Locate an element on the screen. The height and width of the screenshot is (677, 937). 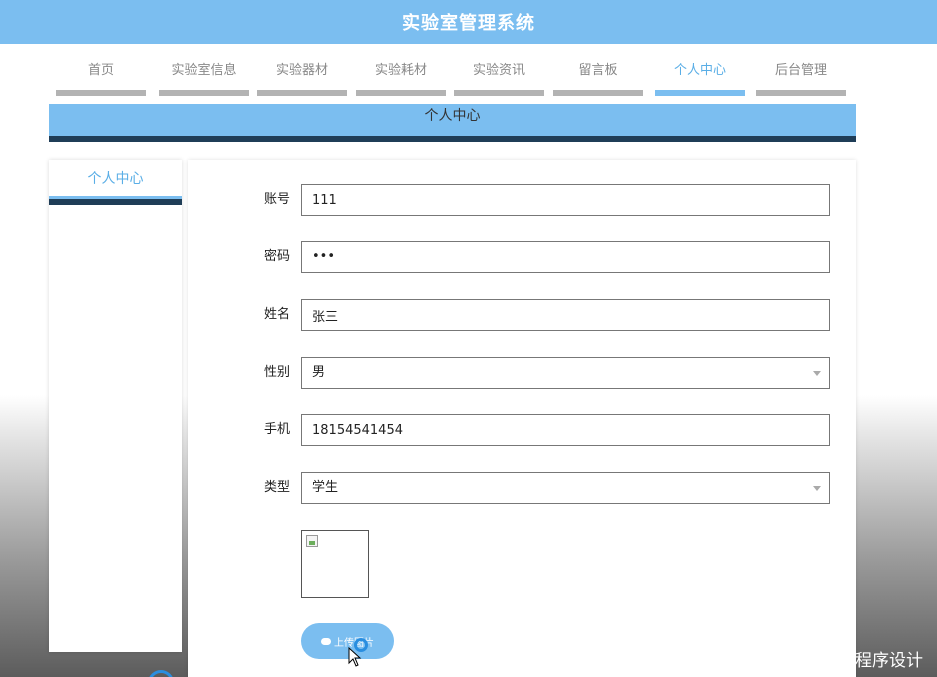
nav-item-news: 实验资讯 is located at coordinates (499, 78).